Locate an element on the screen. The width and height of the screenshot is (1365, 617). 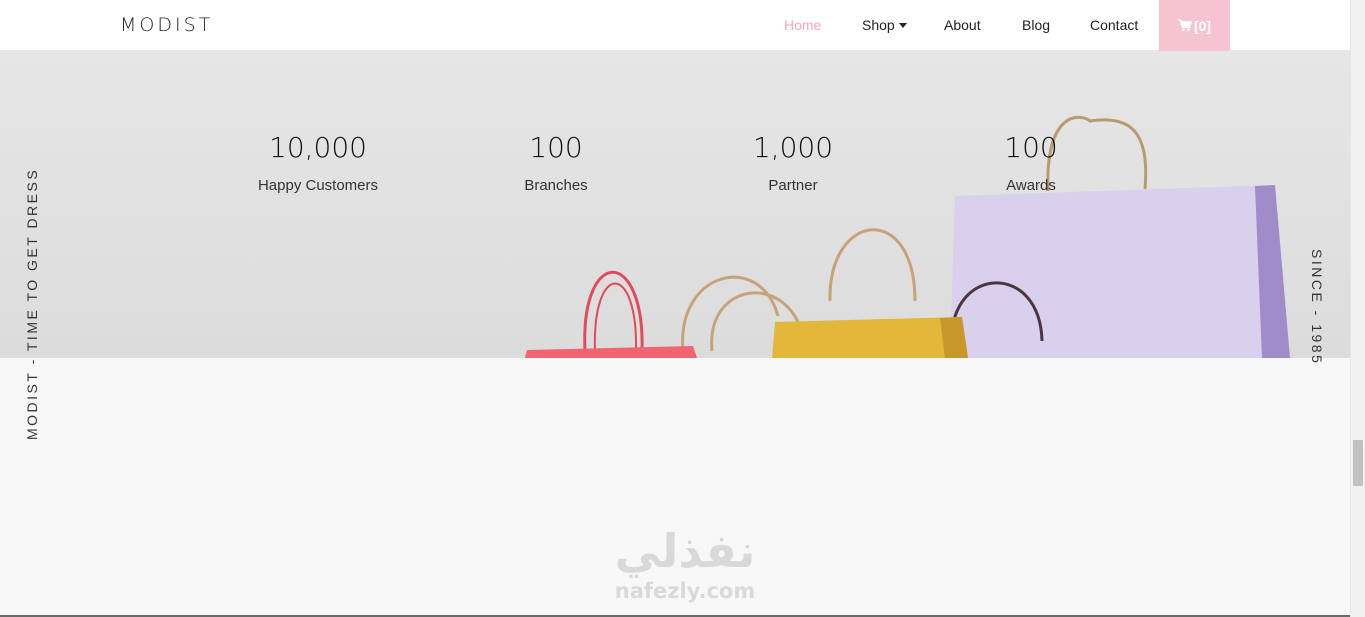
stat-label: Happy Customers is located at coordinates (318, 185).